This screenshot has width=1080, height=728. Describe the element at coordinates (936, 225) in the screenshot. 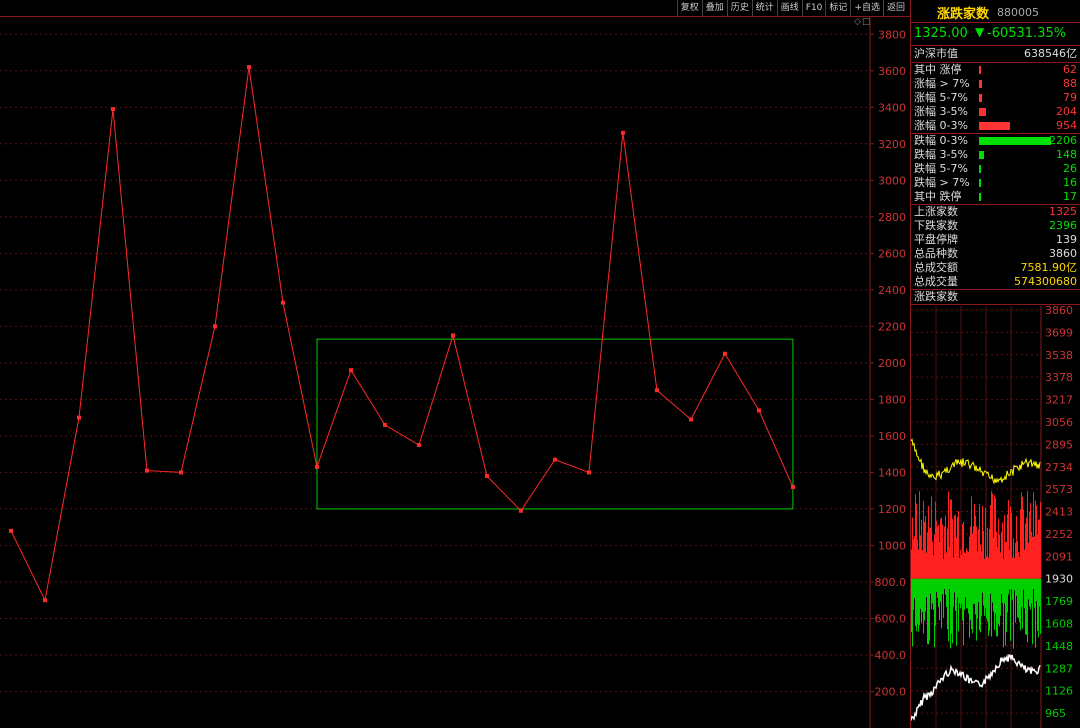

I see `stat-label: 下跌家数` at that location.